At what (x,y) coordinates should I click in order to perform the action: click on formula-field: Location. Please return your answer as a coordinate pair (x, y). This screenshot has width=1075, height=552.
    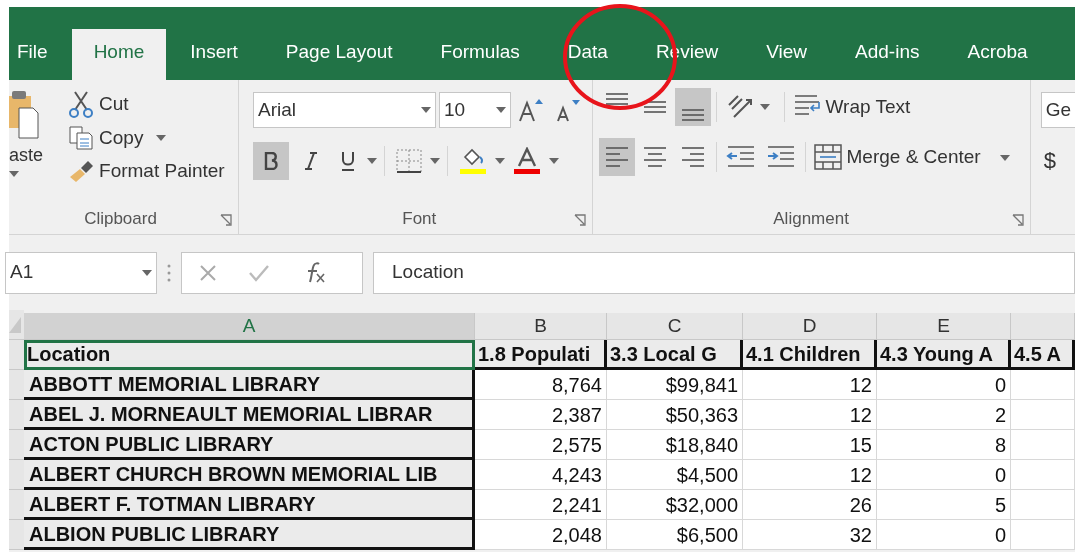
    Looking at the image, I should click on (724, 272).